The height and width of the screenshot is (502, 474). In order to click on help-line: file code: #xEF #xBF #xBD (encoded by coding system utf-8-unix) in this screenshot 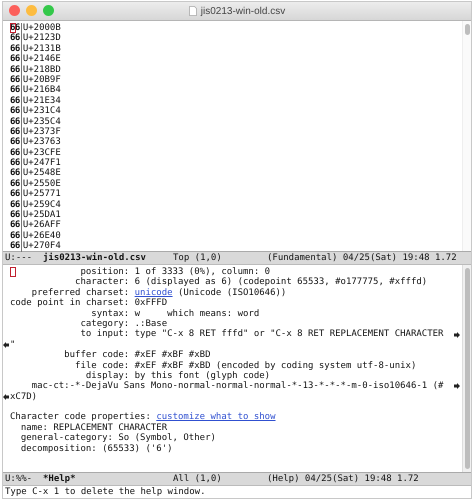, I will do `click(245, 365)`.